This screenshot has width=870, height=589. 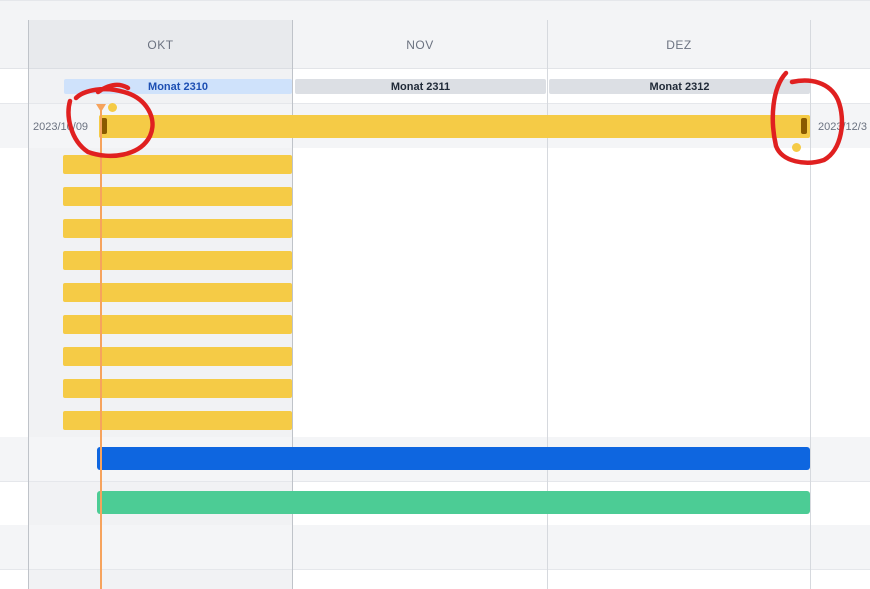 What do you see at coordinates (435, 547) in the screenshot?
I see `task-row-empty` at bounding box center [435, 547].